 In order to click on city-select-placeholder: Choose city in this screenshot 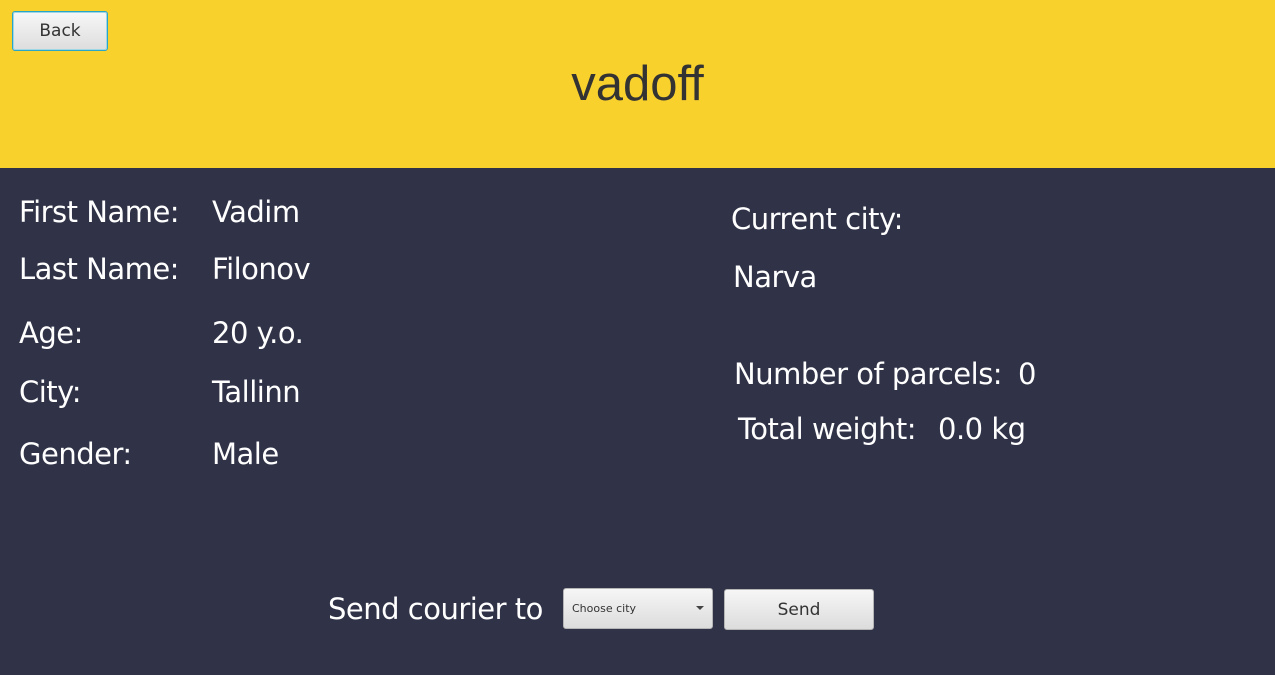, I will do `click(604, 608)`.